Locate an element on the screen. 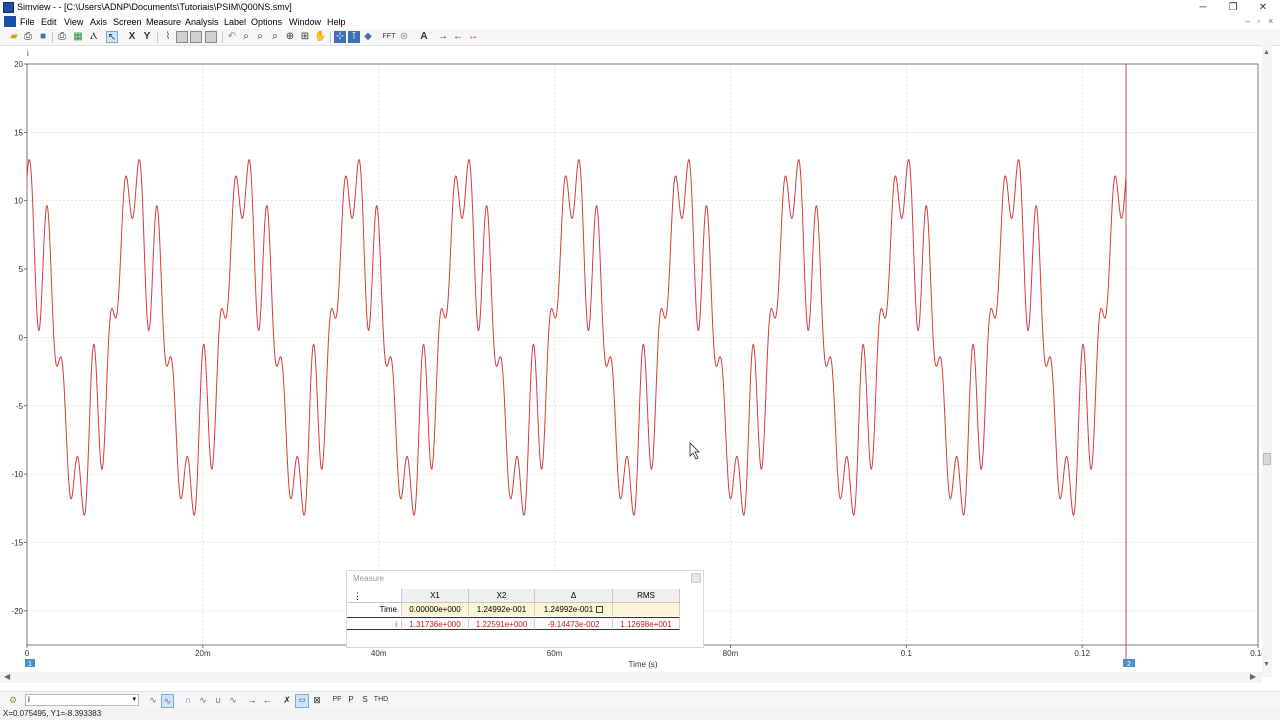 The height and width of the screenshot is (720, 1280). zoom-out-icon: ⌕ is located at coordinates (275, 37).